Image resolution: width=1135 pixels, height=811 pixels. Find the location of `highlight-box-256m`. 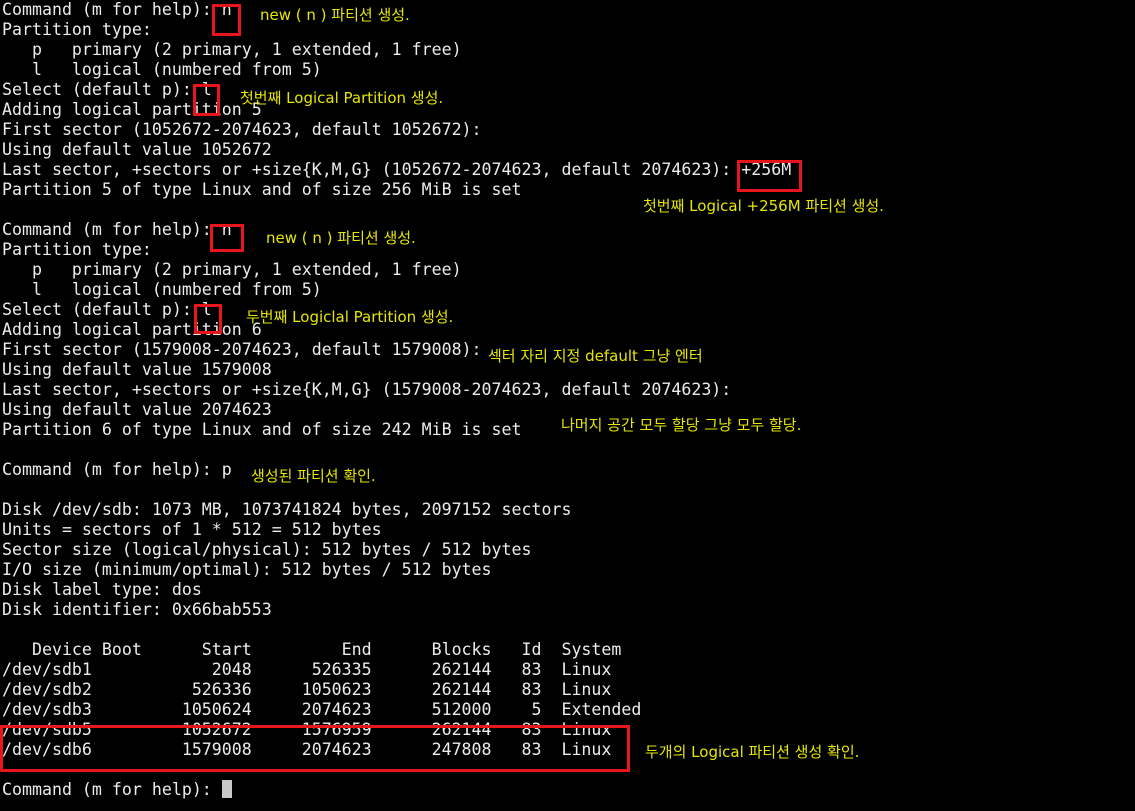

highlight-box-256m is located at coordinates (769, 176).